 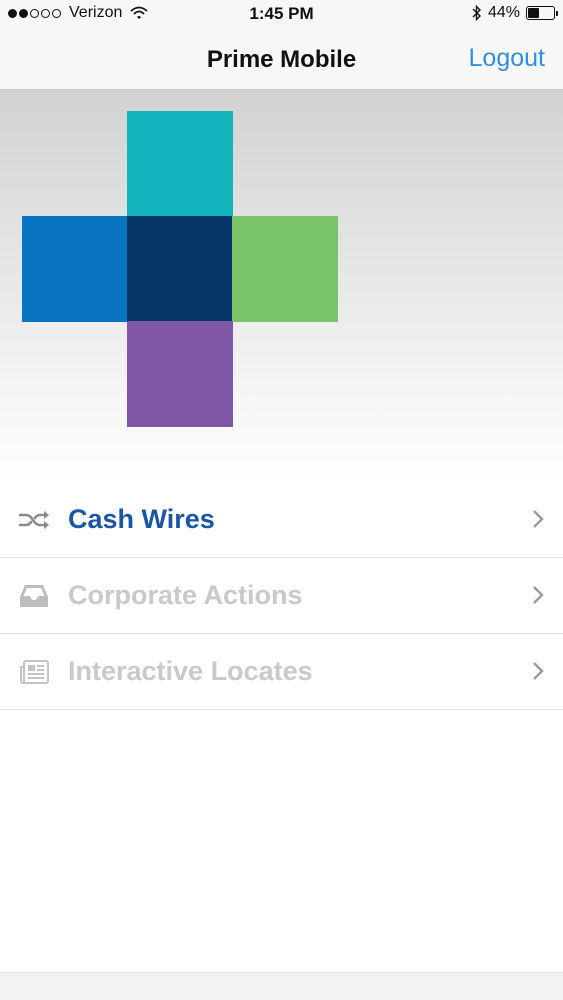 I want to click on battery-fill, so click(x=533, y=13).